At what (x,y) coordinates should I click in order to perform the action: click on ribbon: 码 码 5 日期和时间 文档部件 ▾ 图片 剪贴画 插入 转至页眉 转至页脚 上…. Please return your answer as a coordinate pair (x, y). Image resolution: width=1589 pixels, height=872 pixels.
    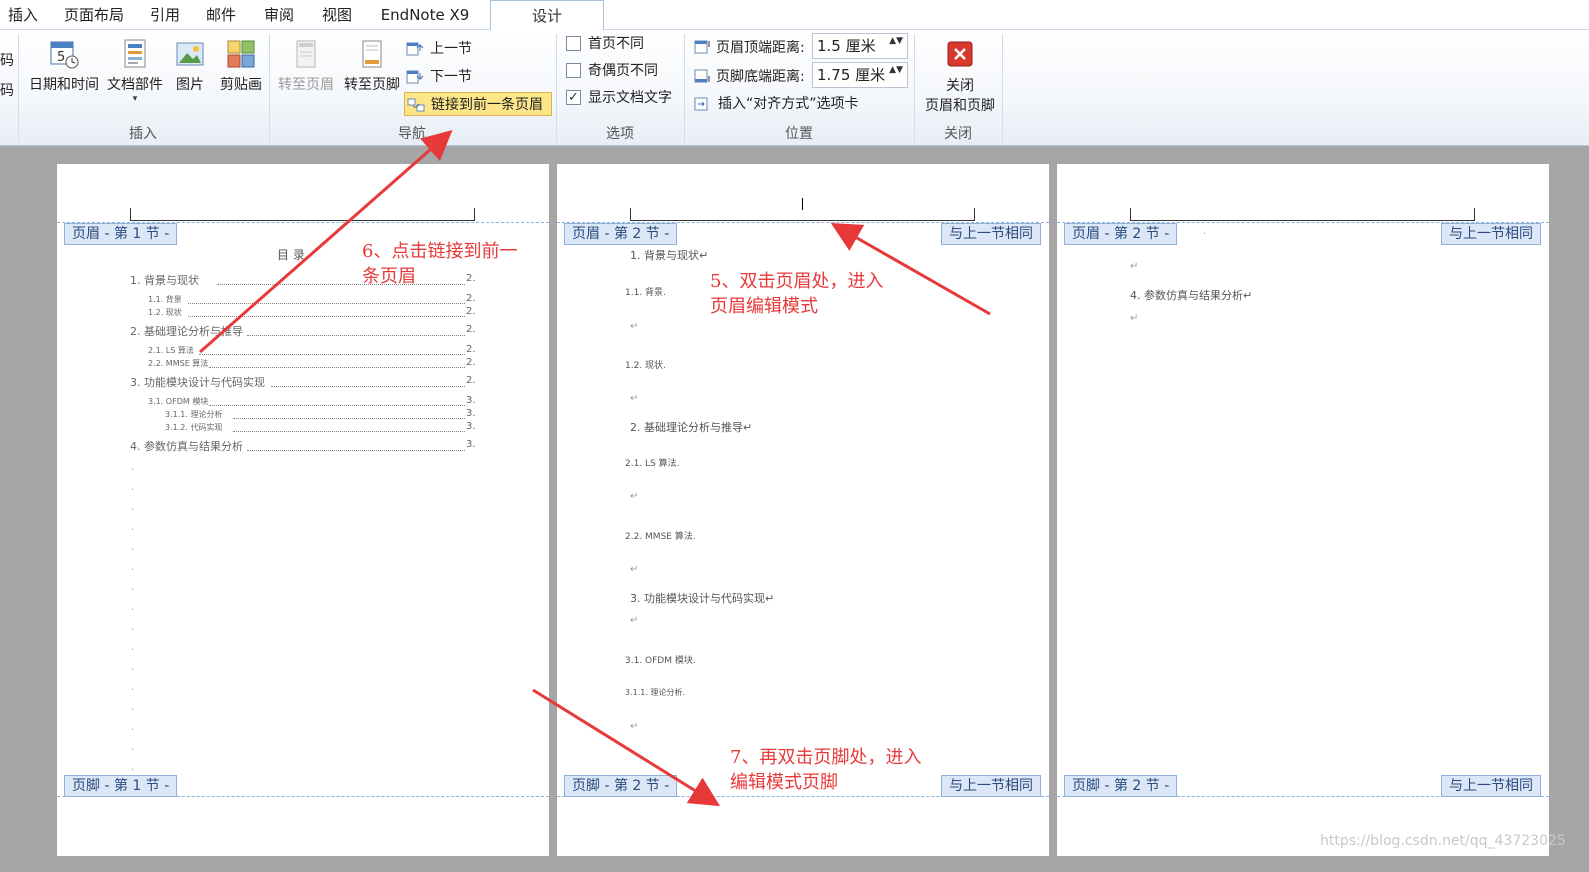
    Looking at the image, I should click on (794, 88).